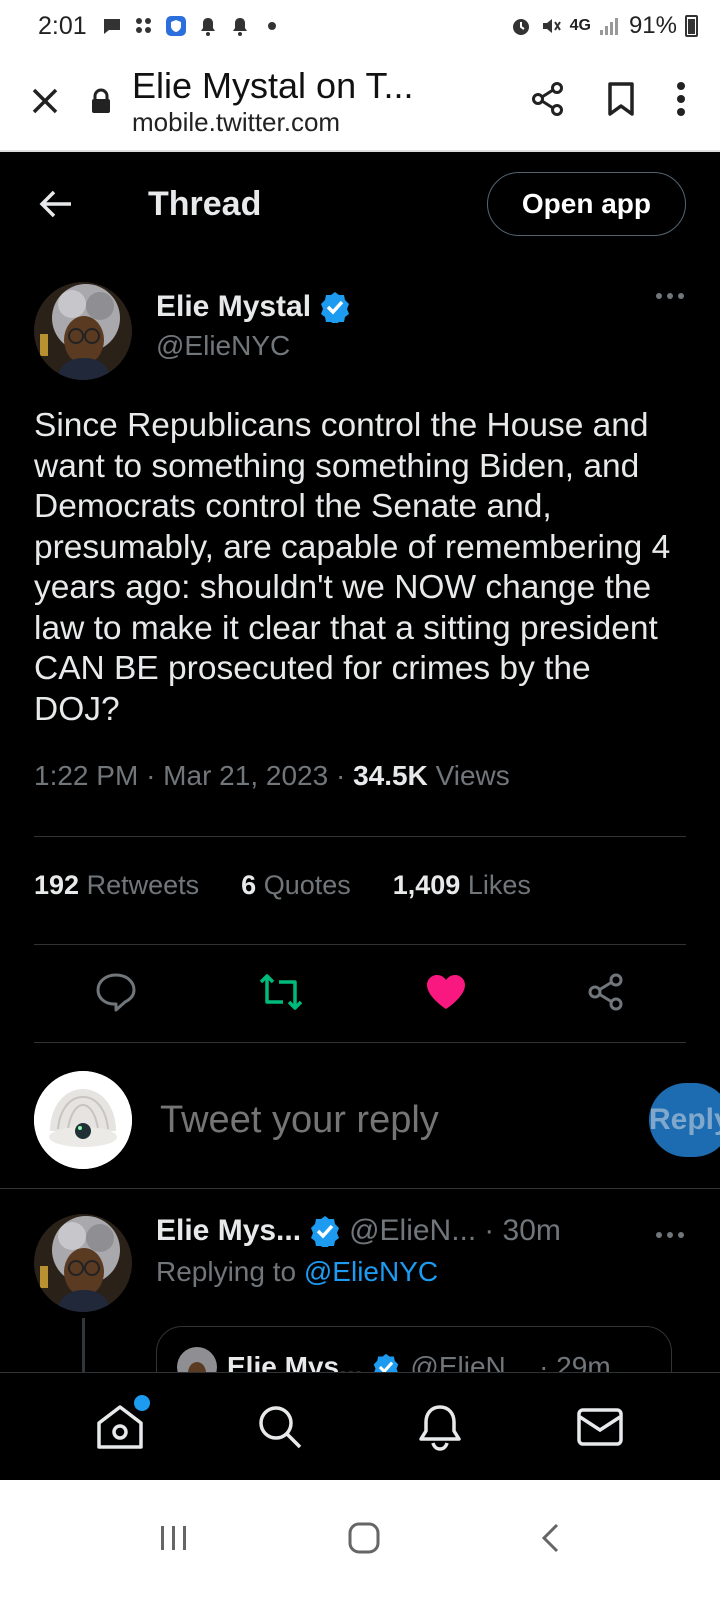 The height and width of the screenshot is (1600, 720). I want to click on app-grid-icon, so click(144, 26).